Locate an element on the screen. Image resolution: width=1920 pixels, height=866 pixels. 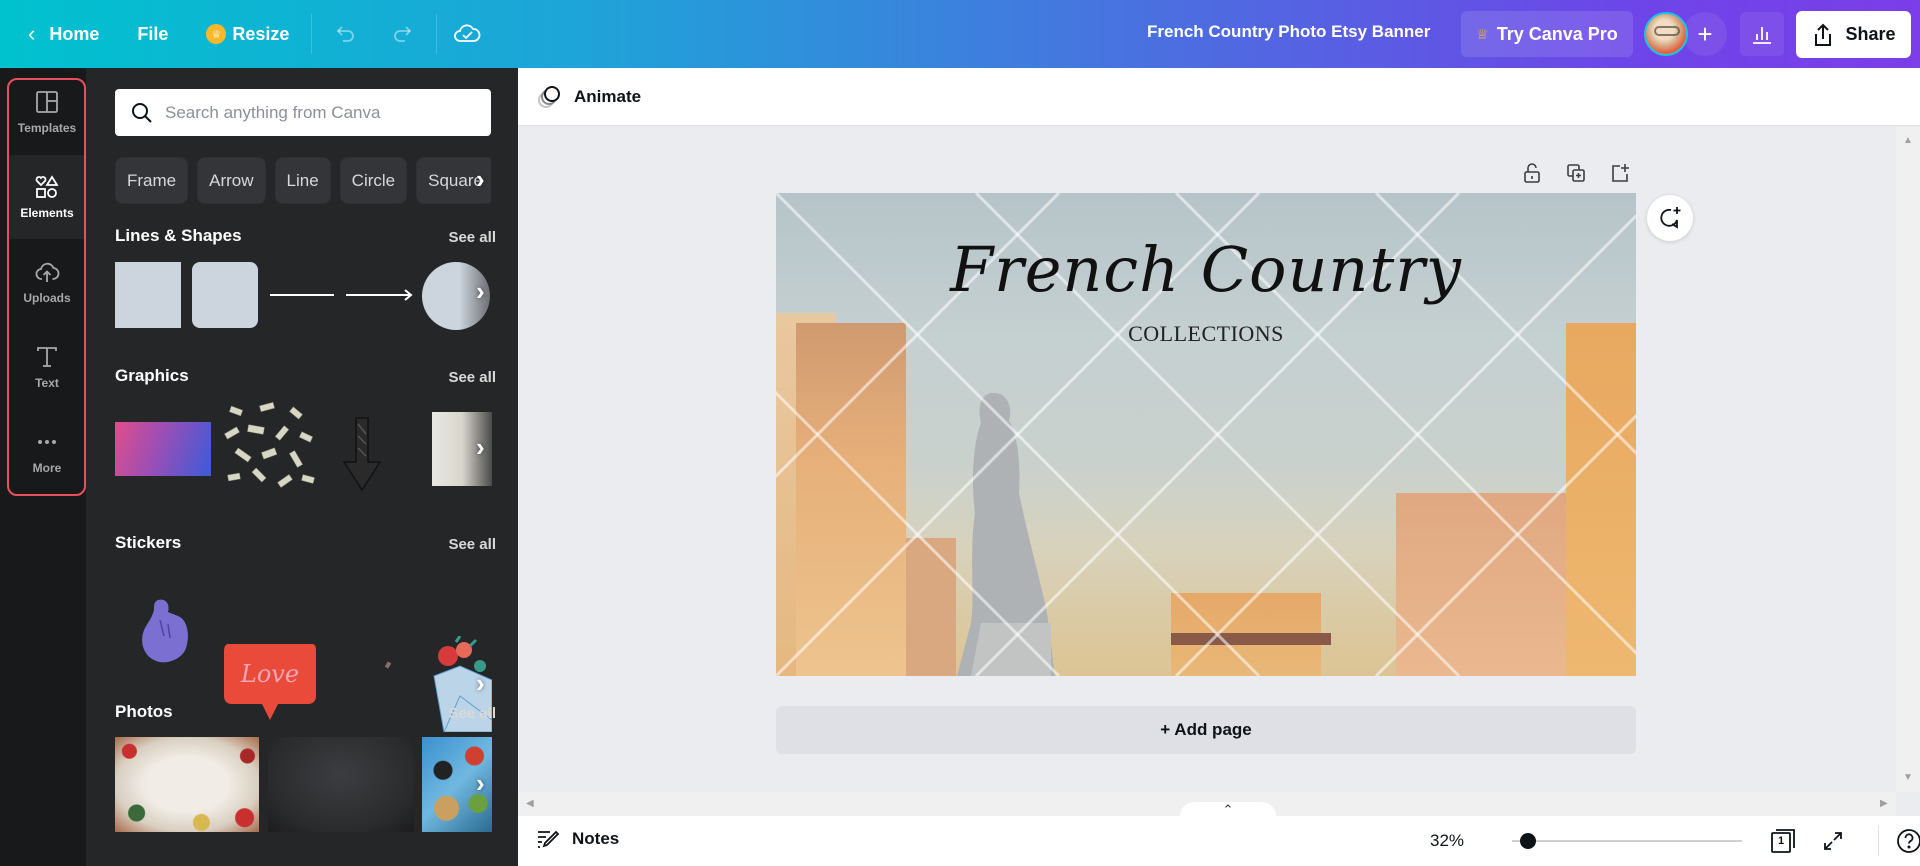
chip-arrow: Arrow is located at coordinates (231, 180).